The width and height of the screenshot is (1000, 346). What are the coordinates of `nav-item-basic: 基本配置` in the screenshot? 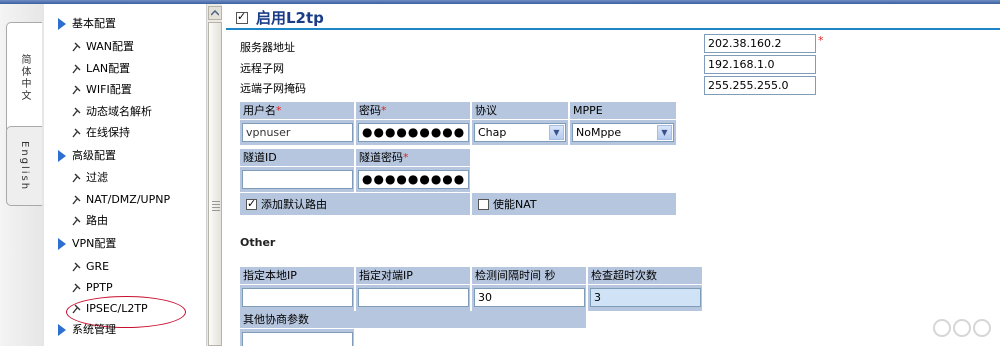 It's located at (87, 24).